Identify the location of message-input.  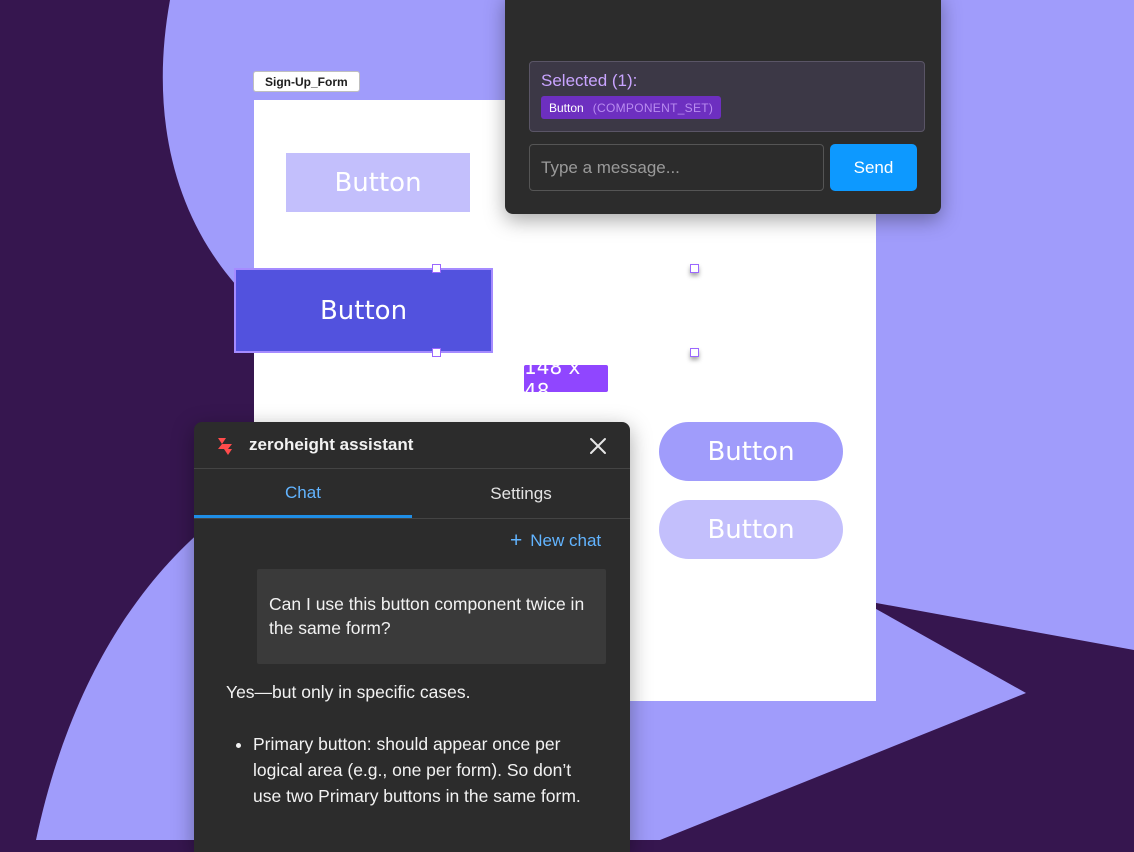
(676, 167).